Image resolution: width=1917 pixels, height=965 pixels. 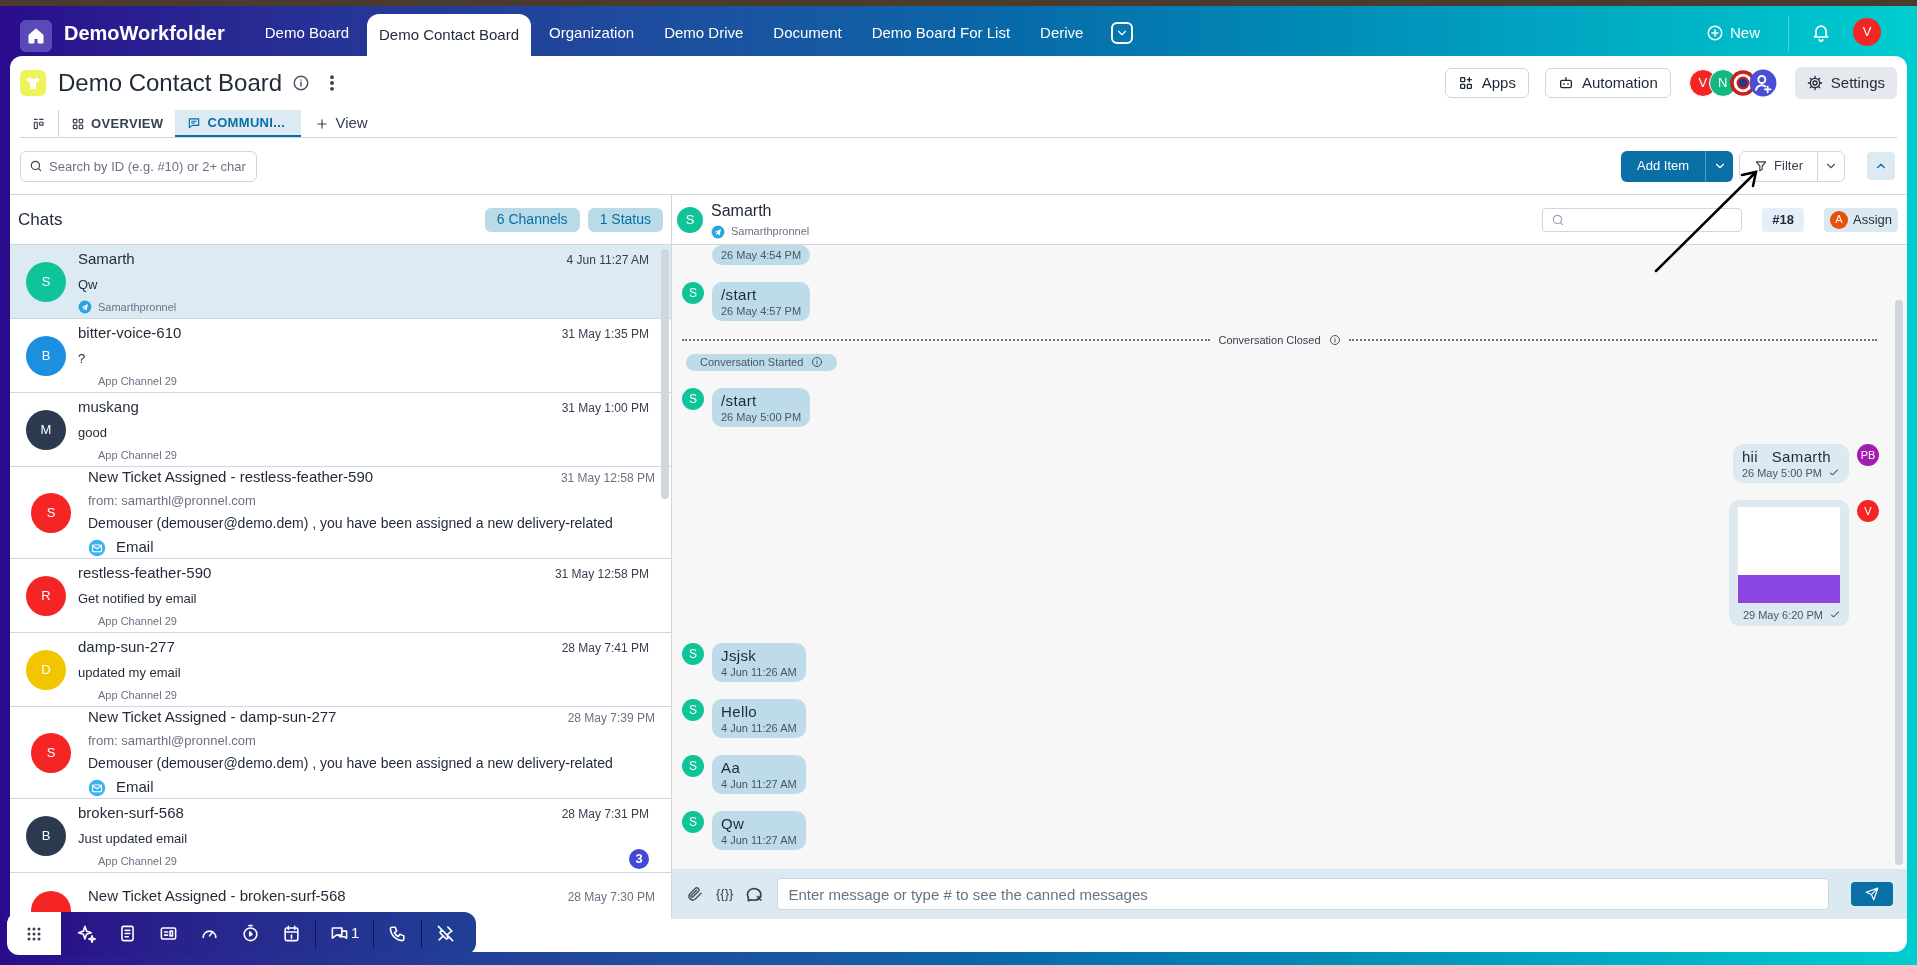 What do you see at coordinates (611, 719) in the screenshot?
I see `timestamp: 28 May 7:39 PM` at bounding box center [611, 719].